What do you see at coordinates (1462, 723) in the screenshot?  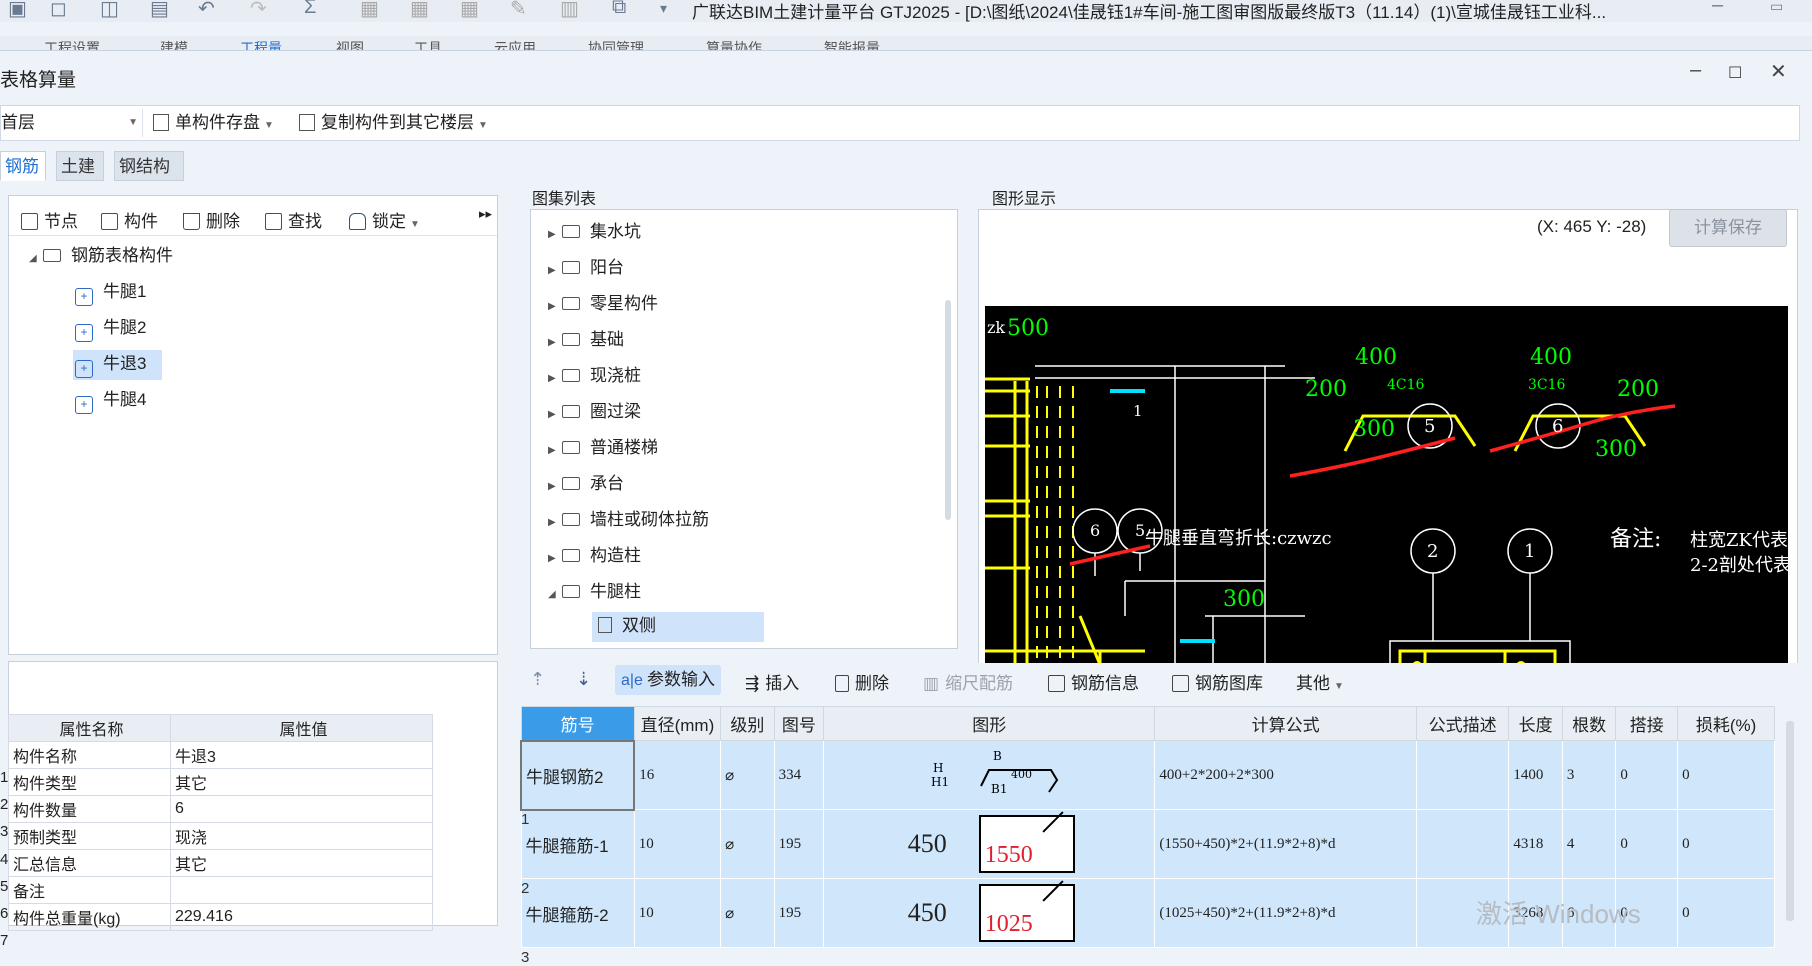 I see `column-header: 公式描述` at bounding box center [1462, 723].